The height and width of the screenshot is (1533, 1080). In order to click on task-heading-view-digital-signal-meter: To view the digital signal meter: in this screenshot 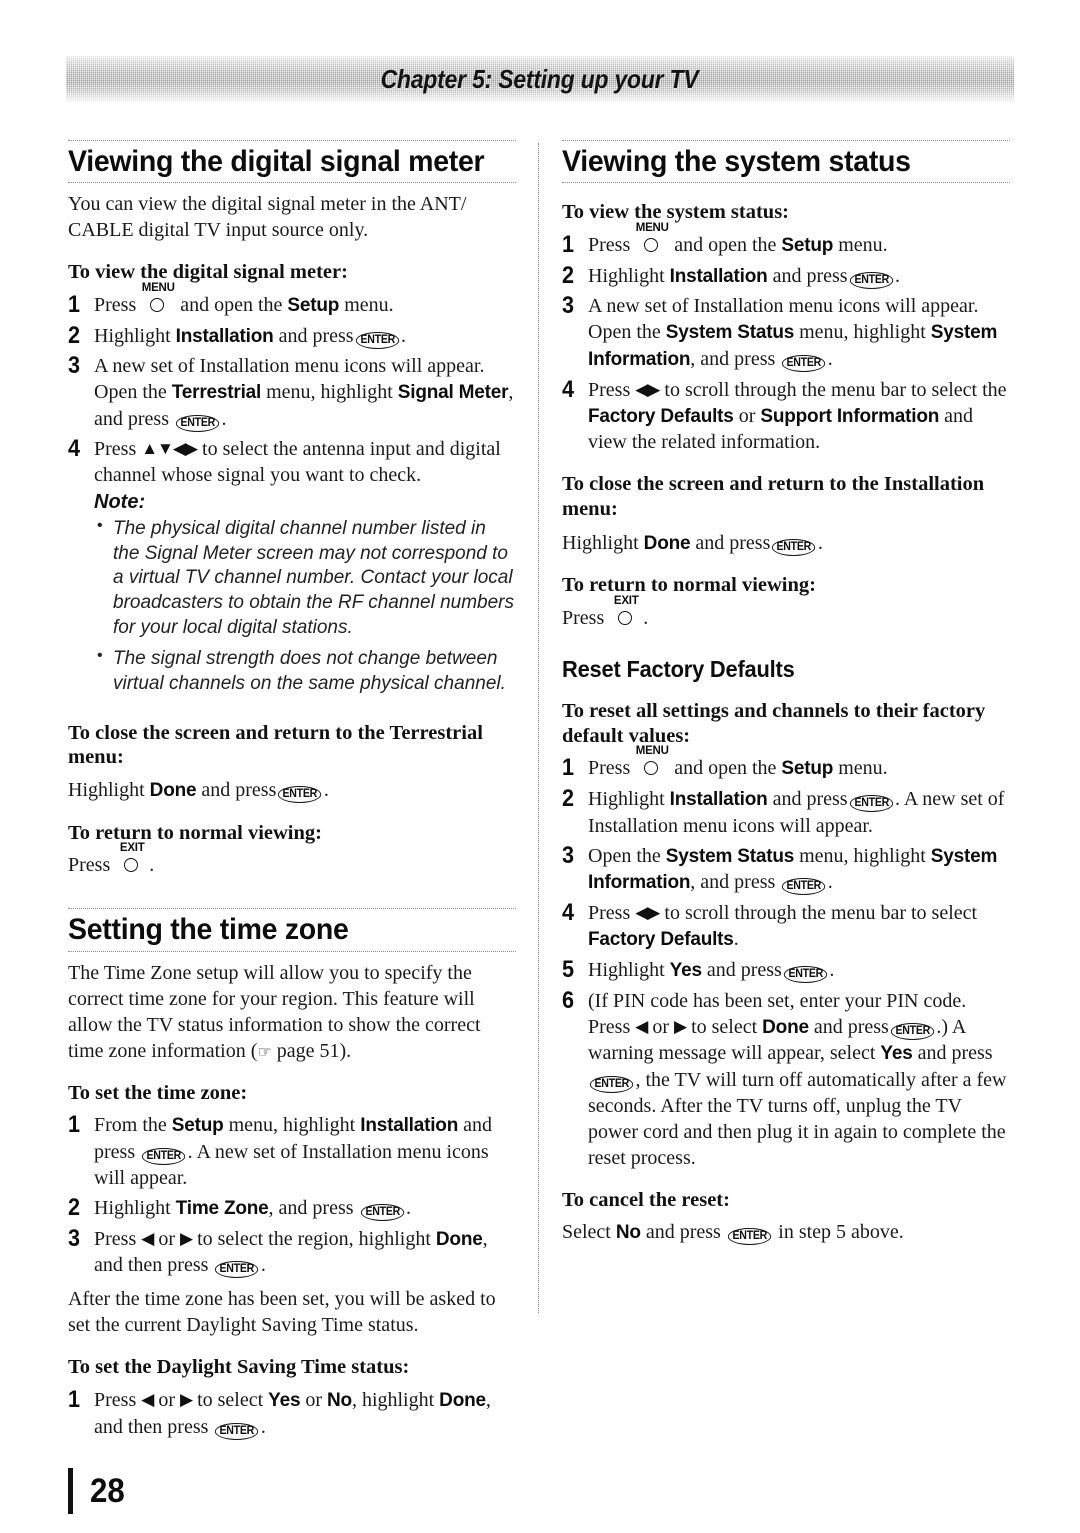, I will do `click(208, 272)`.